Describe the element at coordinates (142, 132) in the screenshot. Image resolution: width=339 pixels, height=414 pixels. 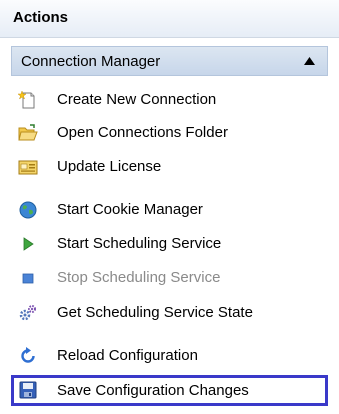
I see `item-label: Open Connections Folder` at that location.